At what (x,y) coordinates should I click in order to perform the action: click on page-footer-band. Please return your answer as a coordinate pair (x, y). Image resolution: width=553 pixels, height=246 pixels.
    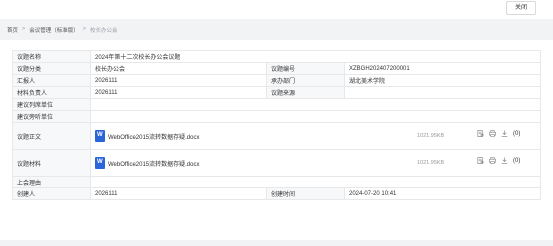
    Looking at the image, I should click on (276, 243).